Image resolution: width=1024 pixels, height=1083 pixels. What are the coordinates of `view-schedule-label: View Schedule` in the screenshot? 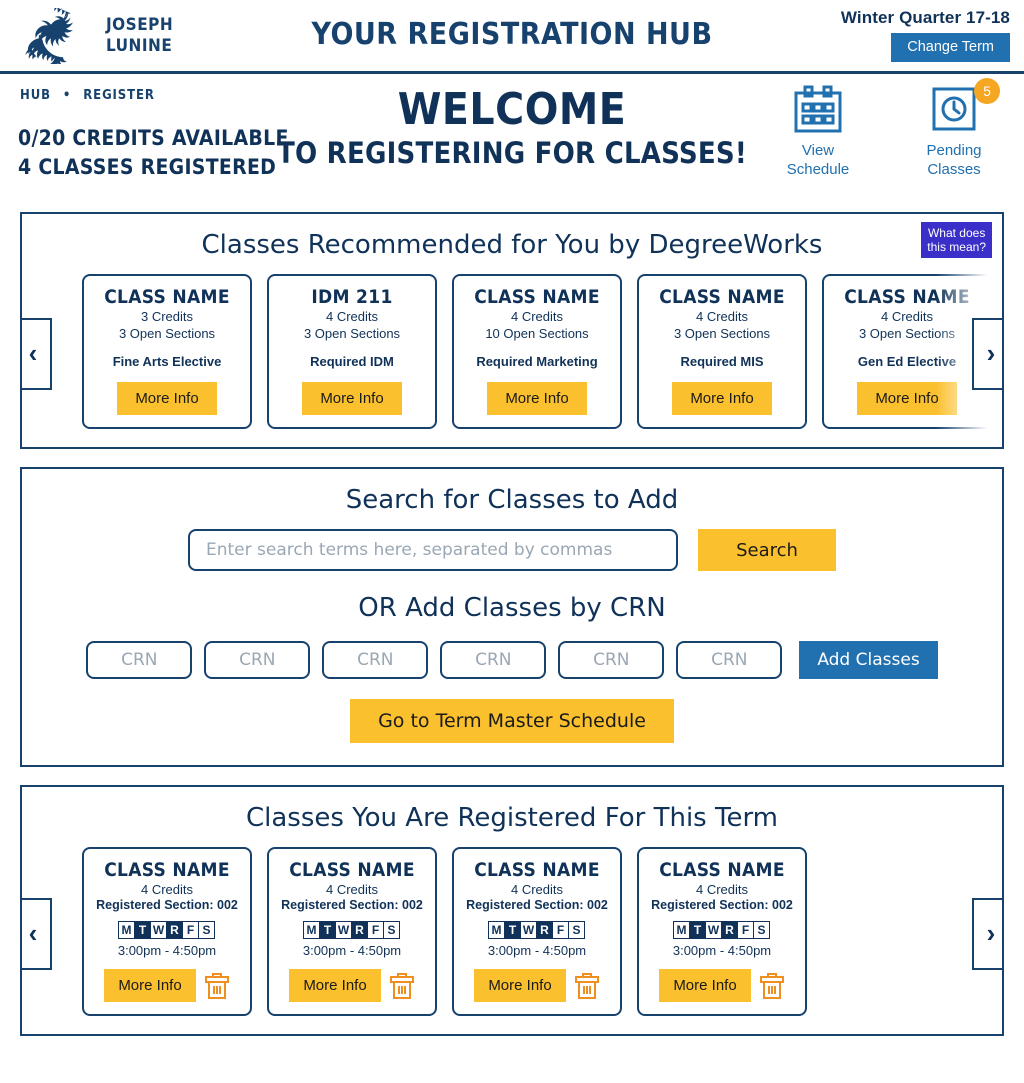 It's located at (818, 160).